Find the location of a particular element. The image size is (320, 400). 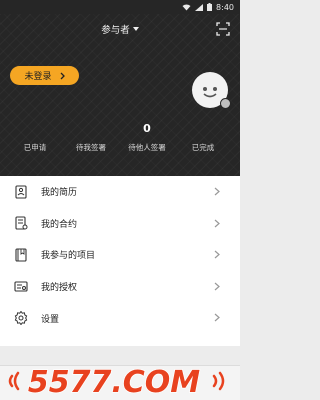

stat-completed: 已完成 is located at coordinates (203, 137).